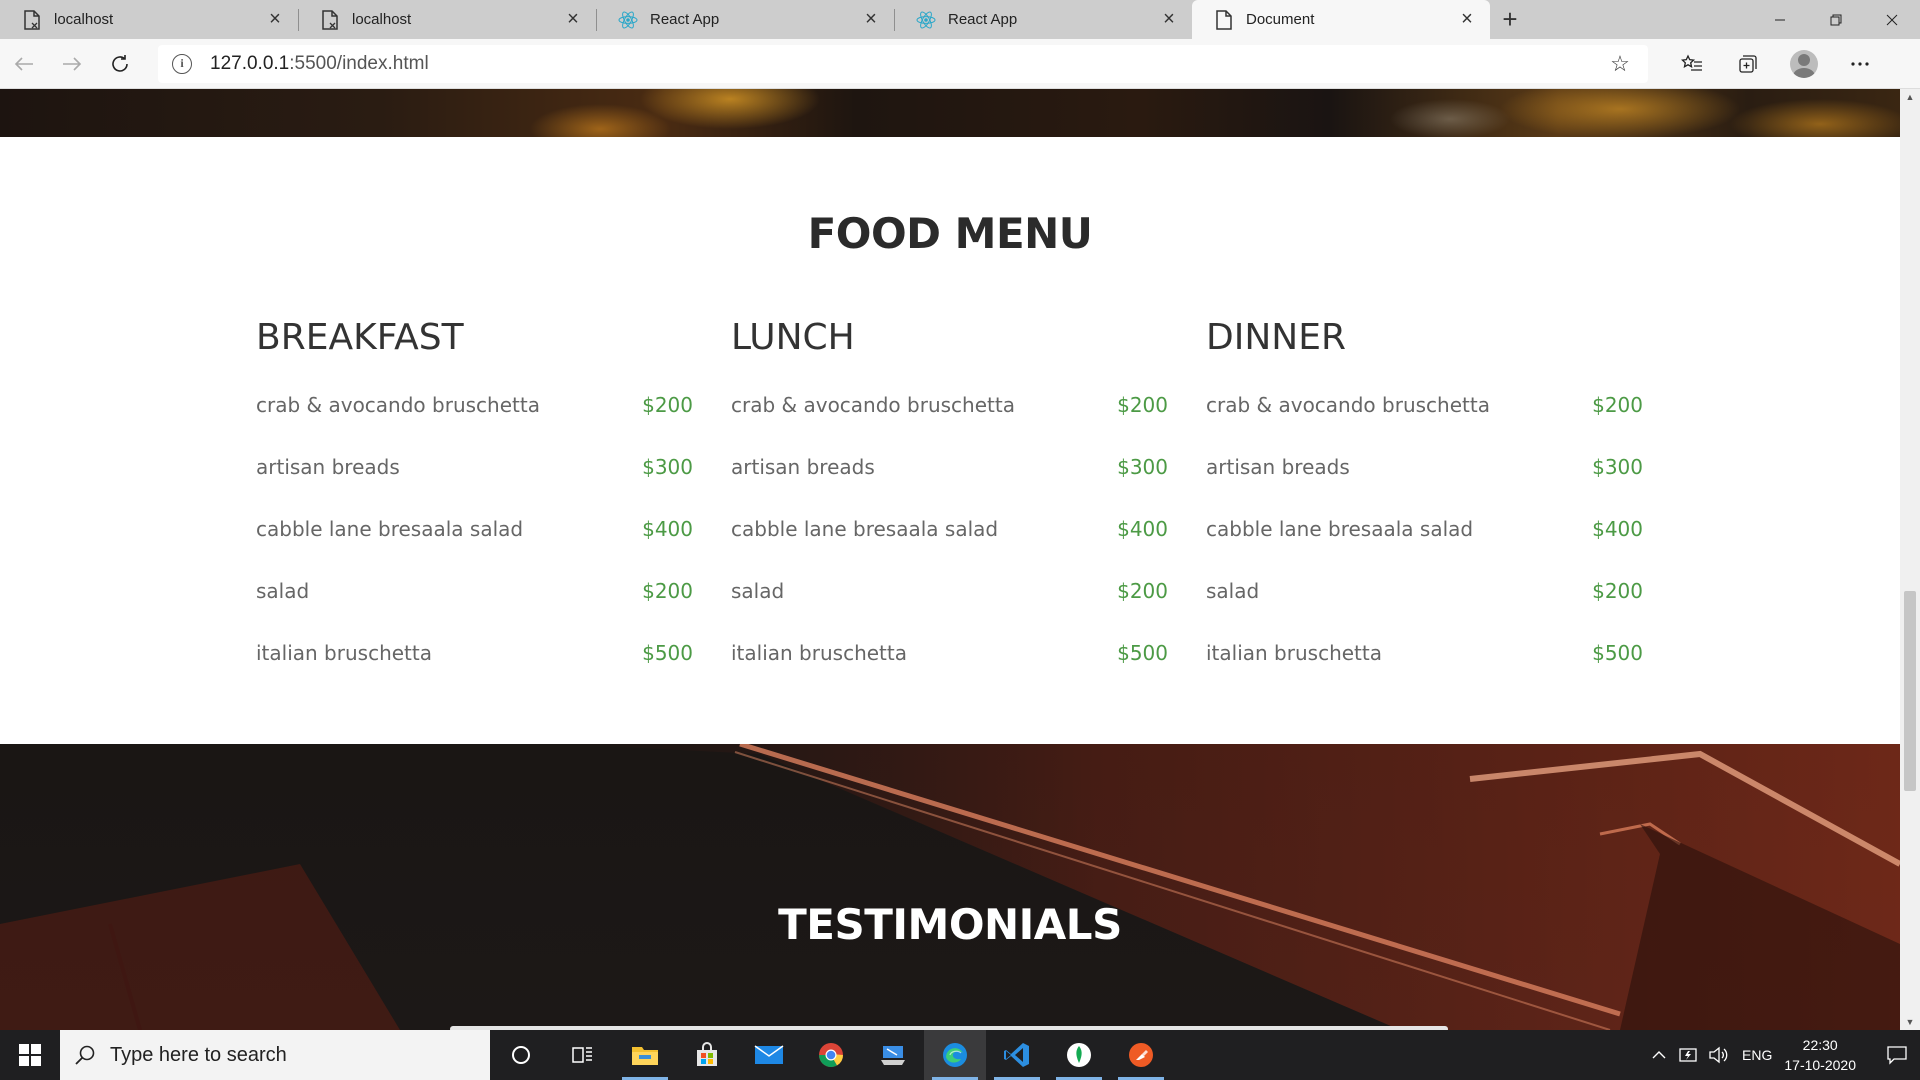 Image resolution: width=1920 pixels, height=1080 pixels. I want to click on browser-toolbar: i 127.0.0.1:5500/index.html ☆, so click(960, 64).